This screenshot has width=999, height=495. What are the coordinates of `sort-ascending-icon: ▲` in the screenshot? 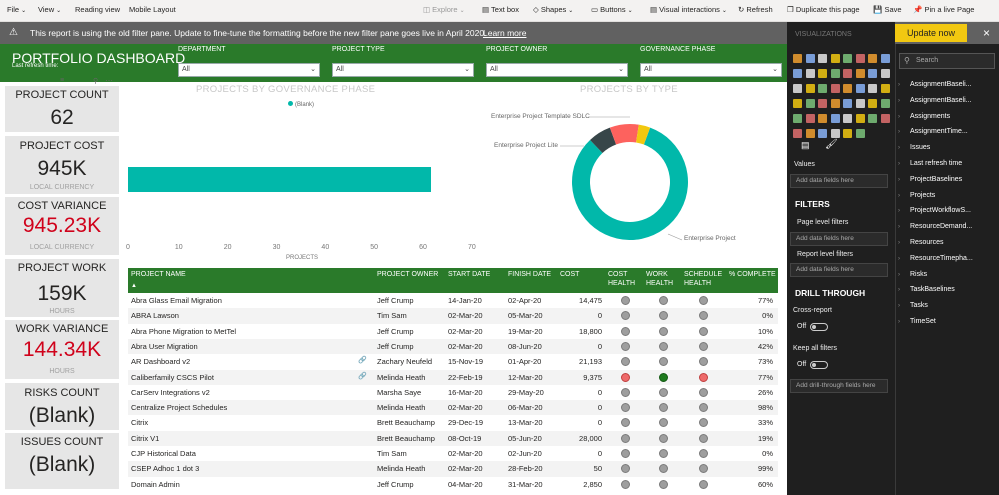 It's located at (134, 286).